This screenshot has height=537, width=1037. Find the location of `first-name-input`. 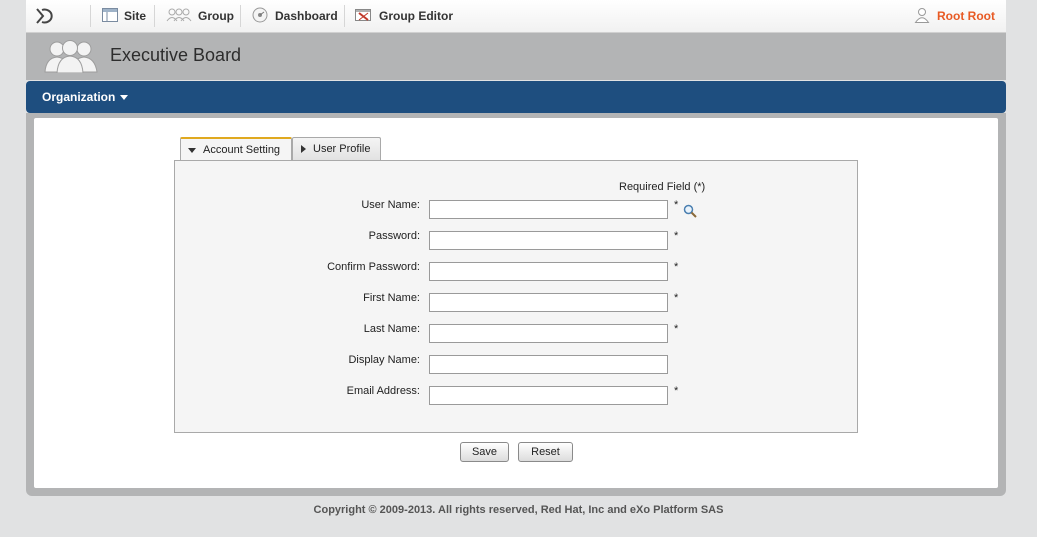

first-name-input is located at coordinates (548, 302).